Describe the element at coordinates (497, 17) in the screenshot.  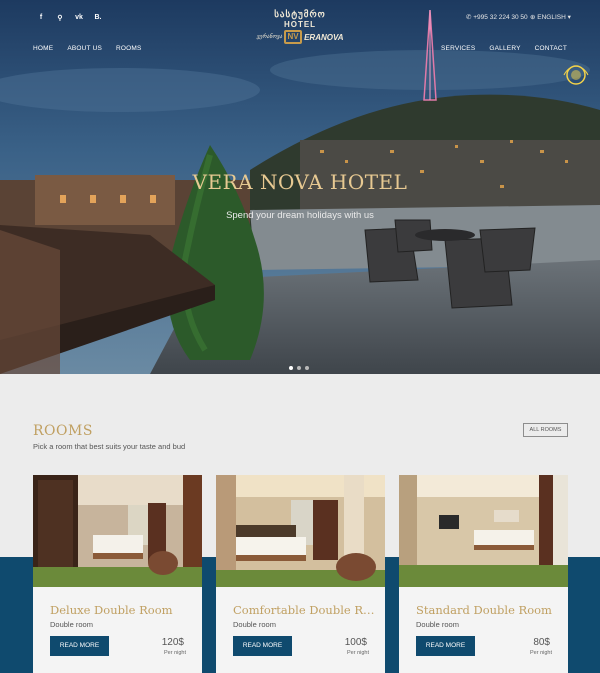
I see `phone-number: ✆ +995 32 224 30 50` at that location.